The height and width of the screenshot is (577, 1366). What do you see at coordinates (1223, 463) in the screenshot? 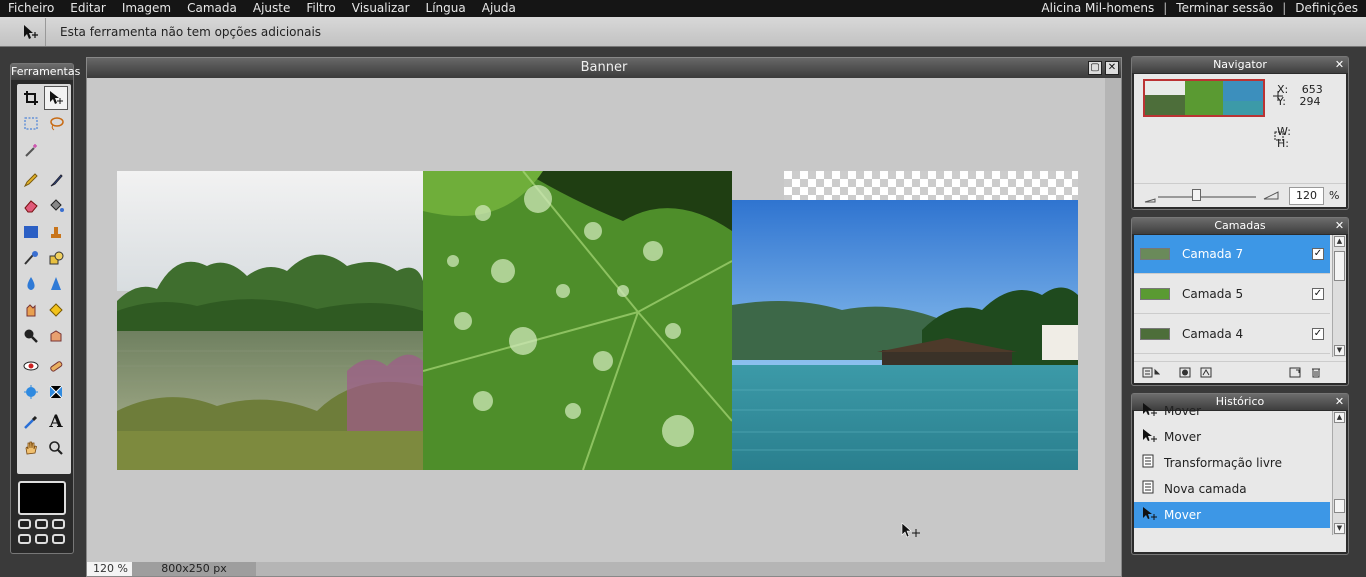
I see `history-label: Transformação livre` at bounding box center [1223, 463].